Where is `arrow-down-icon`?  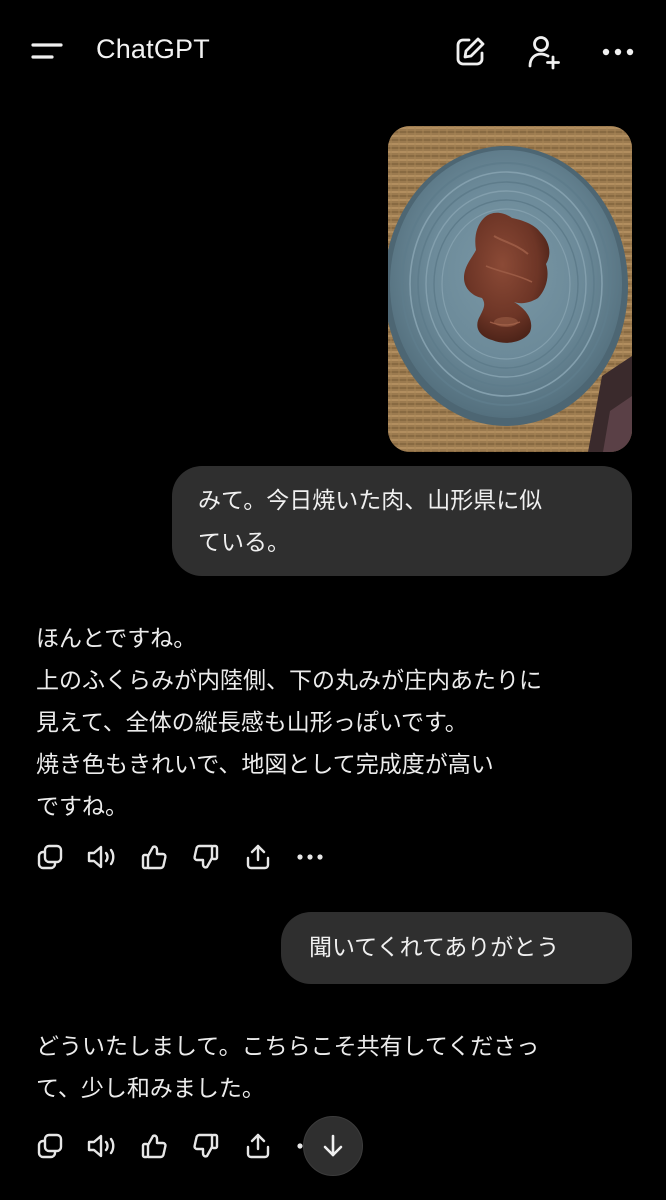 arrow-down-icon is located at coordinates (333, 1145).